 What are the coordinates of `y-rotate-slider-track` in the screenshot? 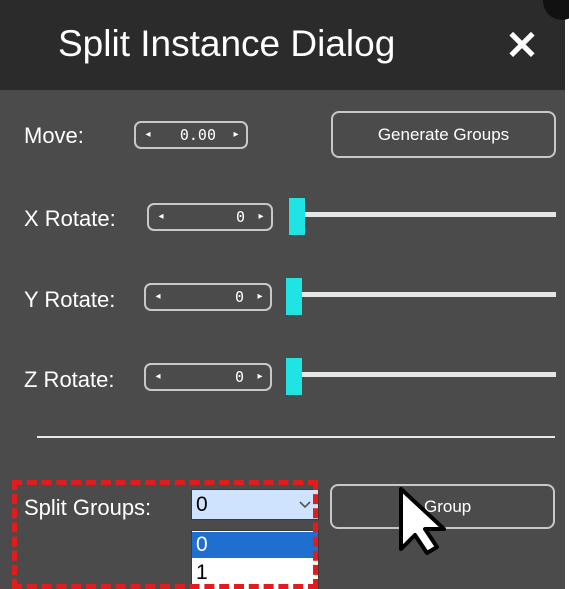 It's located at (421, 294).